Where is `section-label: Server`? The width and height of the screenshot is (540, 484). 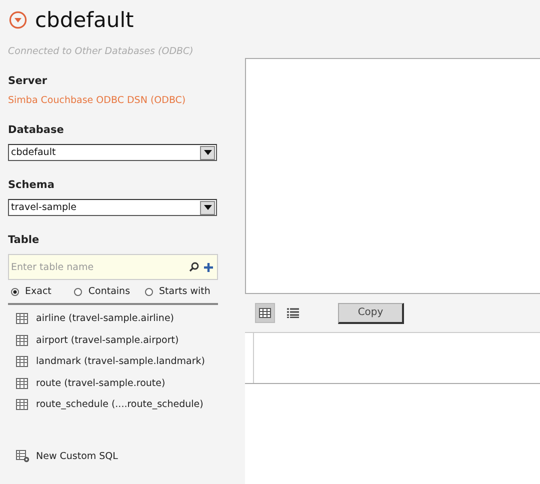 section-label: Server is located at coordinates (28, 81).